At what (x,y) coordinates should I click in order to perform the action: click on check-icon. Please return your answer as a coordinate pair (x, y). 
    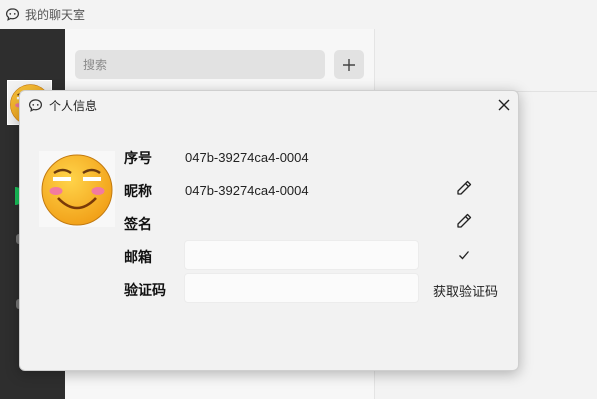
    Looking at the image, I should click on (464, 255).